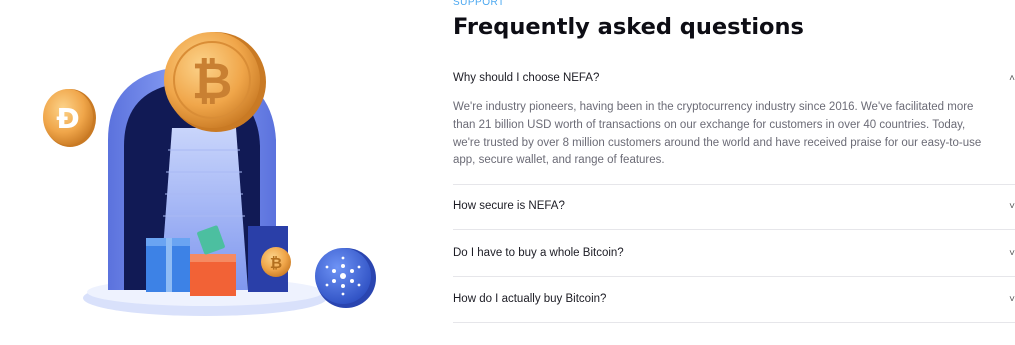 This screenshot has width=1015, height=345. Describe the element at coordinates (479, 4) in the screenshot. I see `section-eyebrow: SUPPORT` at that location.